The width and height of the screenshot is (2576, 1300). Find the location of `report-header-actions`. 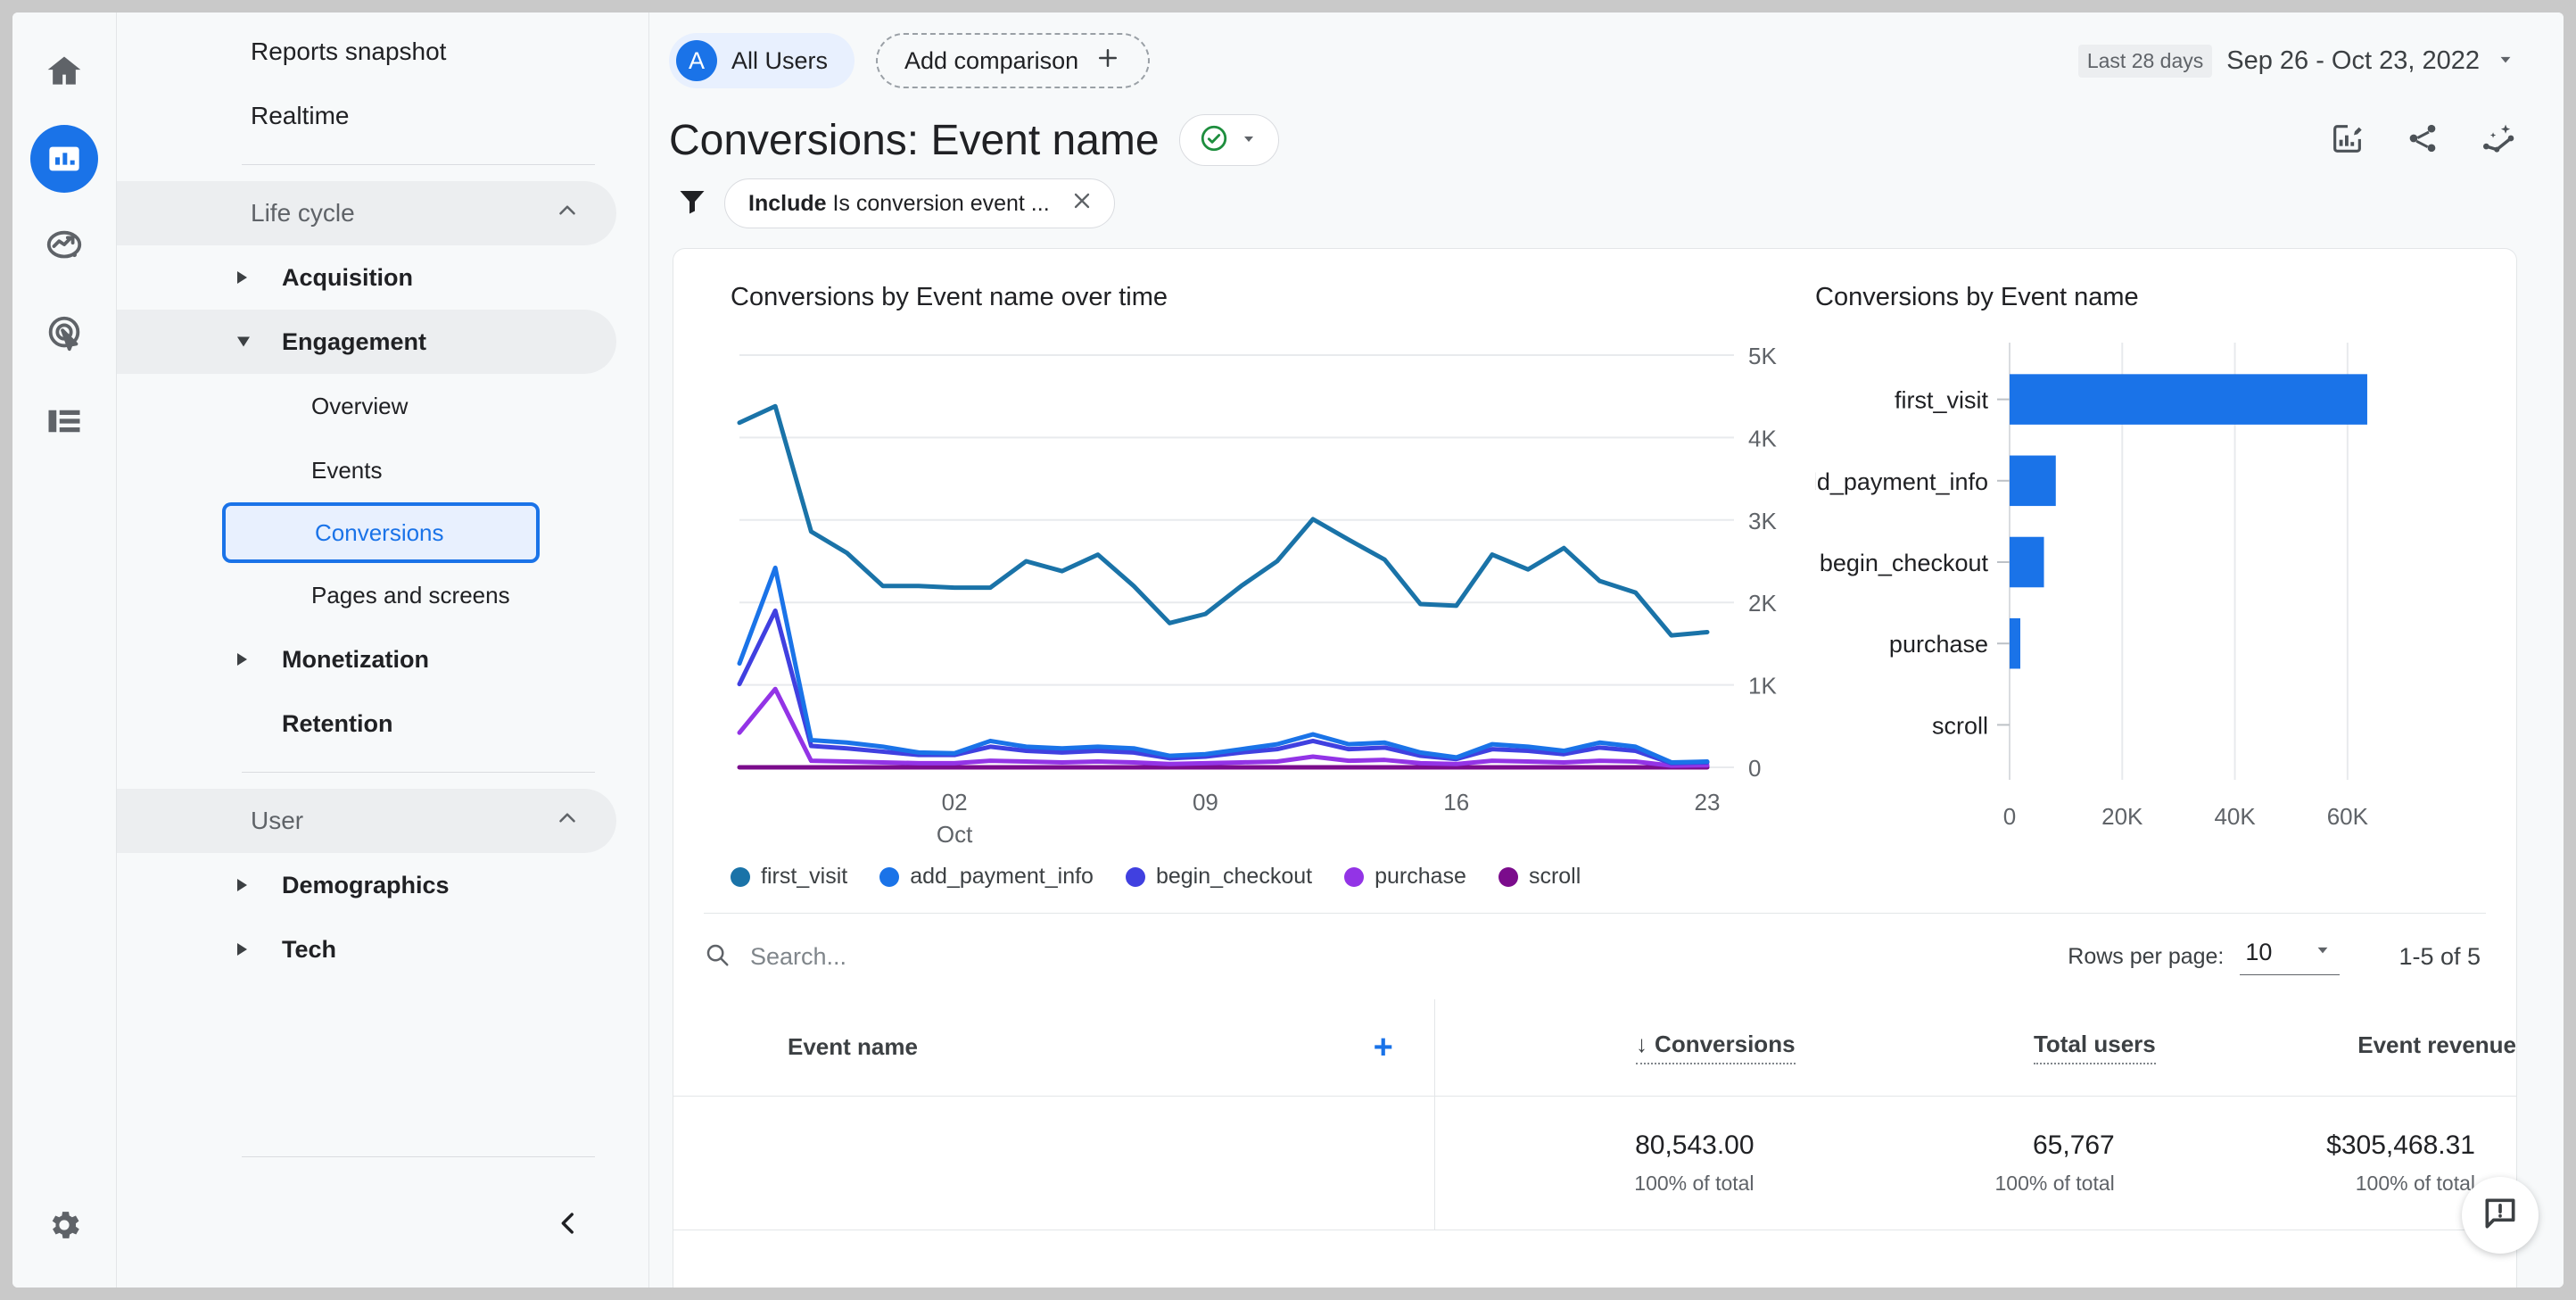

report-header-actions is located at coordinates (2424, 140).